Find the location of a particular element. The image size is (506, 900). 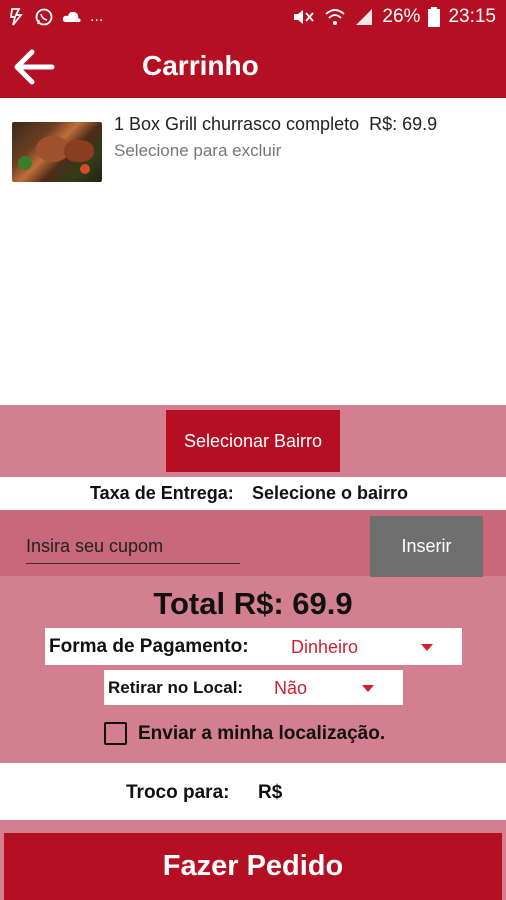

cart-item-description: 1 Box Grill churrasco completo is located at coordinates (237, 124).